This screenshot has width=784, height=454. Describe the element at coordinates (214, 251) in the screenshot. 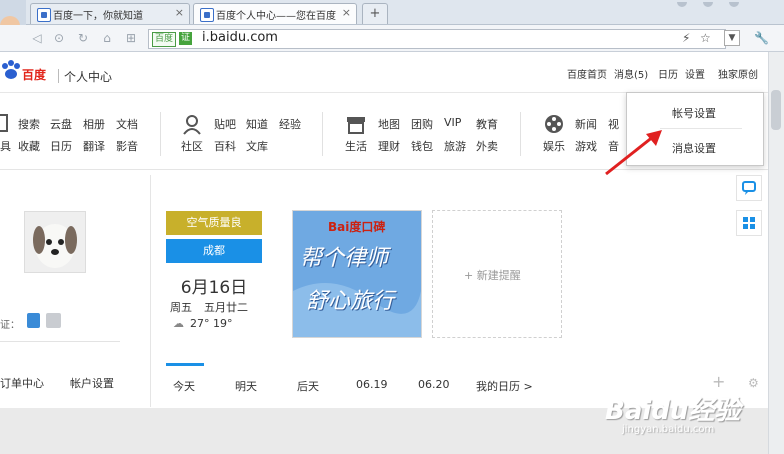

I see `city-button: 成都` at that location.